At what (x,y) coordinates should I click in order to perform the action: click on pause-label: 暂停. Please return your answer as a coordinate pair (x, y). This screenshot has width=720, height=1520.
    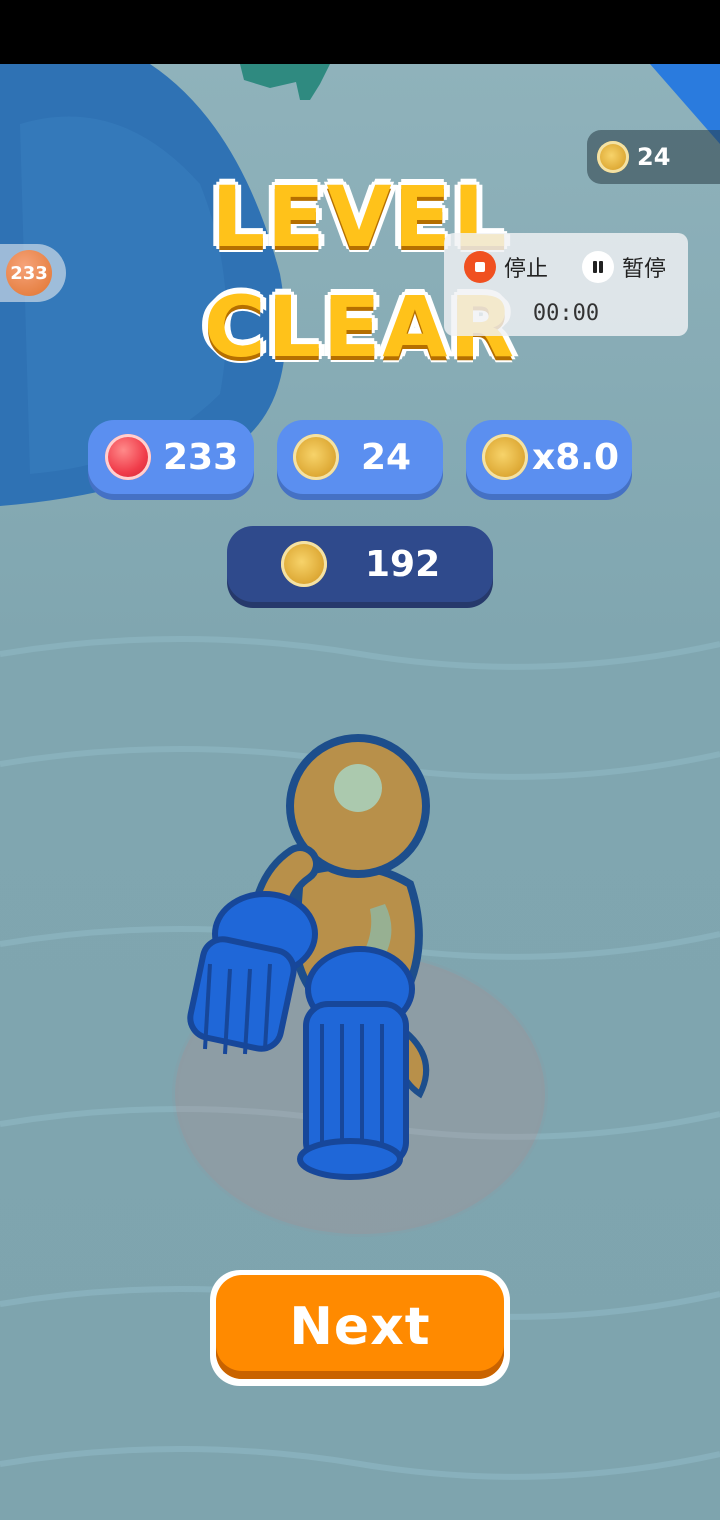
    Looking at the image, I should click on (644, 269).